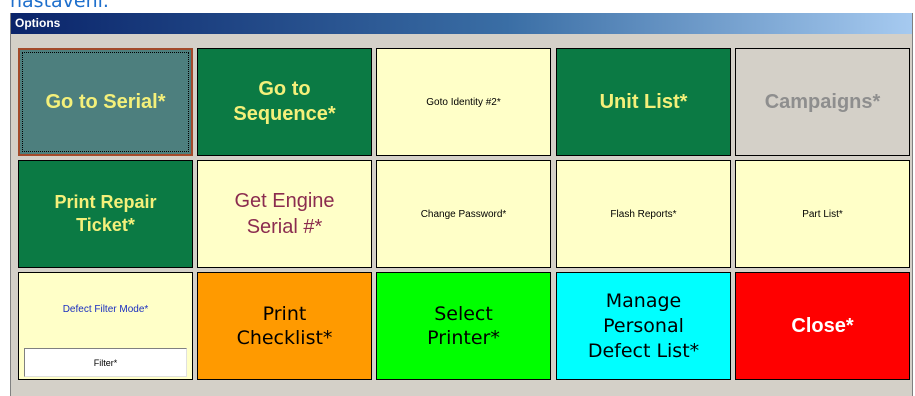 The image size is (915, 396). I want to click on print-checklist-label-line1: Print, so click(284, 314).